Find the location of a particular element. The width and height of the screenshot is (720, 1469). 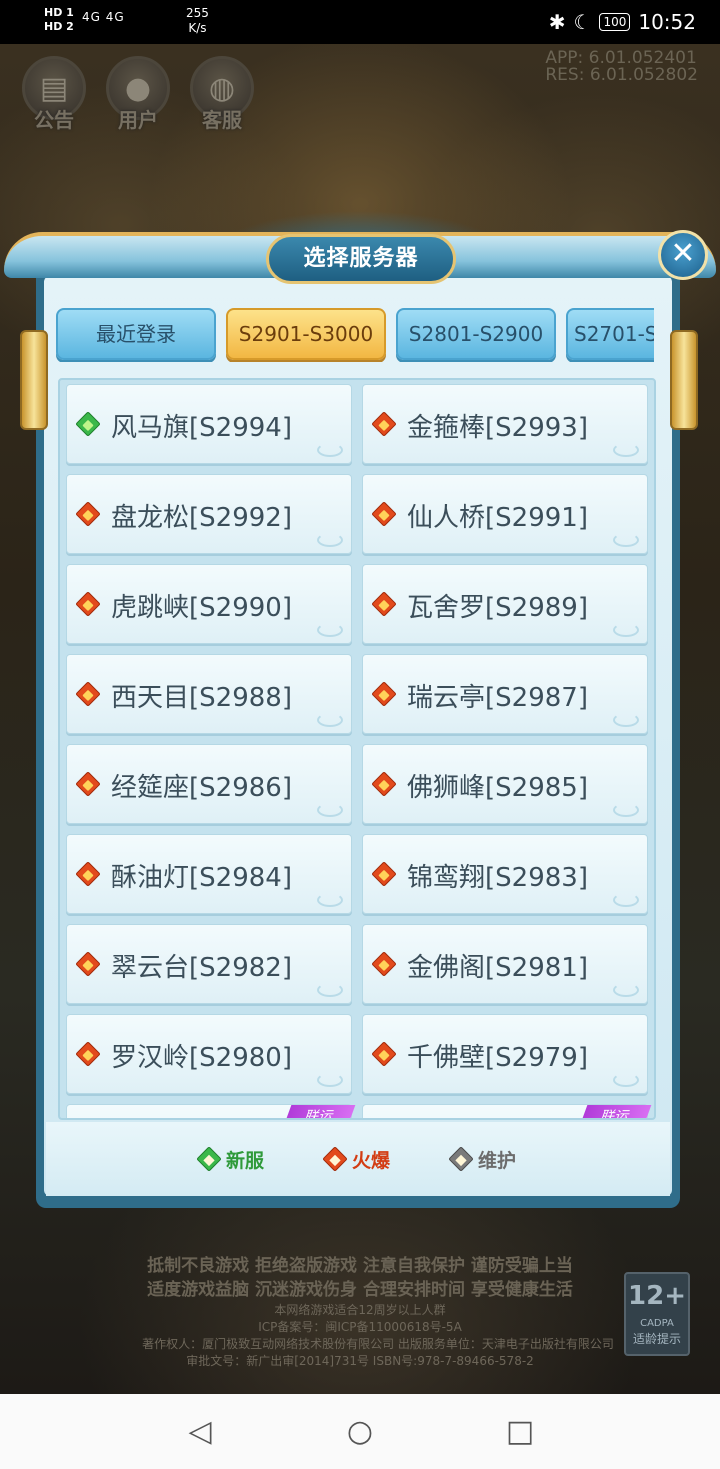

server-item: 仙人桥[S2991] is located at coordinates (505, 514).